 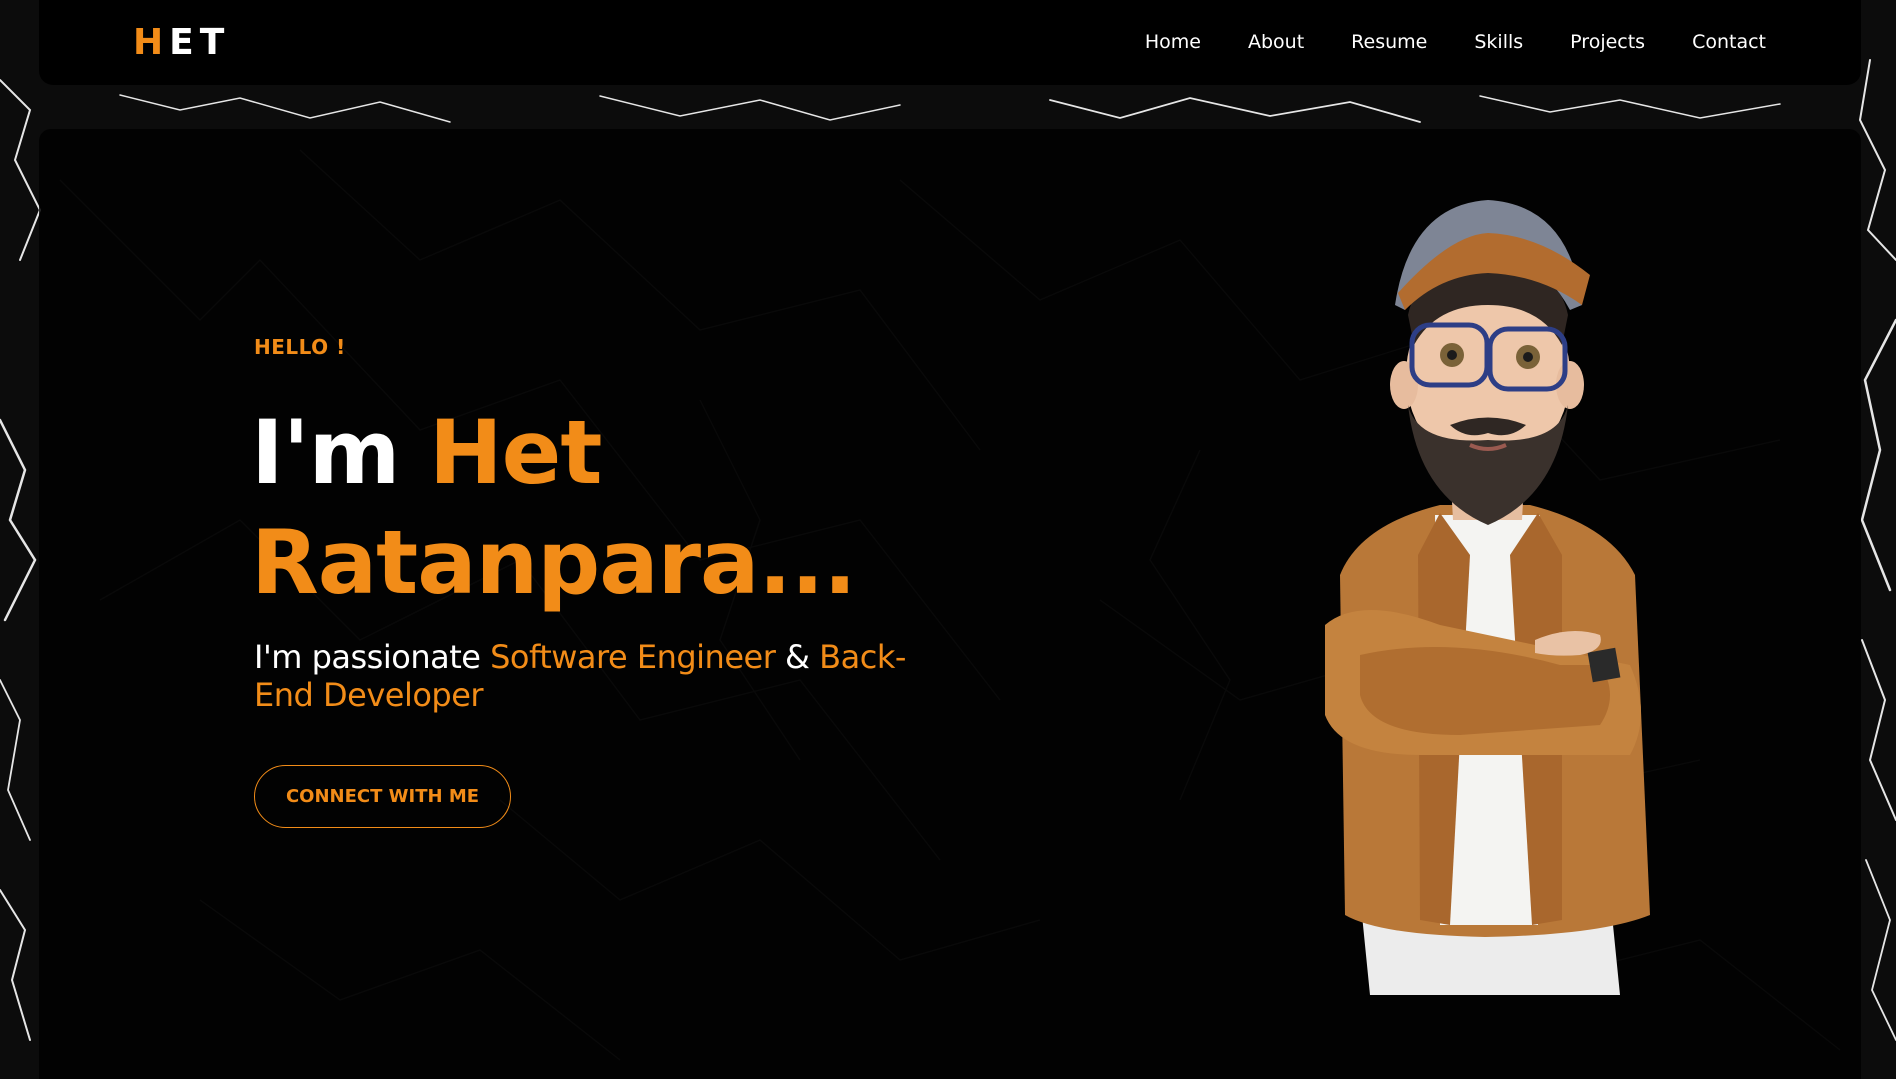 What do you see at coordinates (797, 657) in the screenshot?
I see `tagline-ampersand: &` at bounding box center [797, 657].